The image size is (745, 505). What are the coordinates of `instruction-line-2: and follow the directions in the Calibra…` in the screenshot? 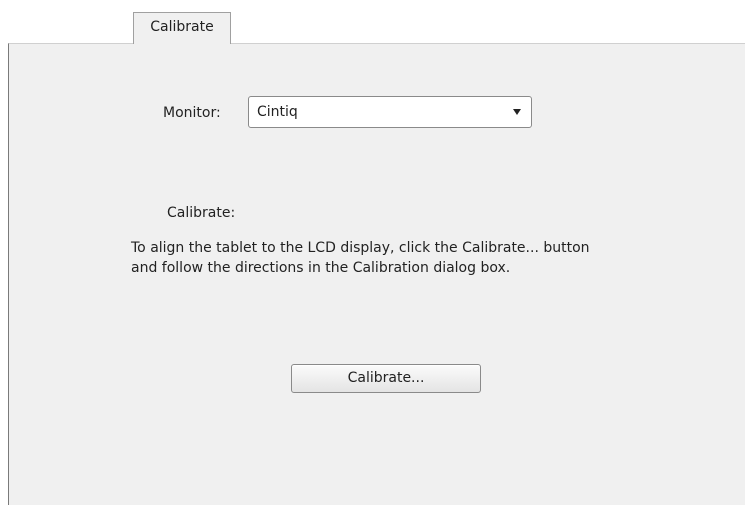 It's located at (321, 268).